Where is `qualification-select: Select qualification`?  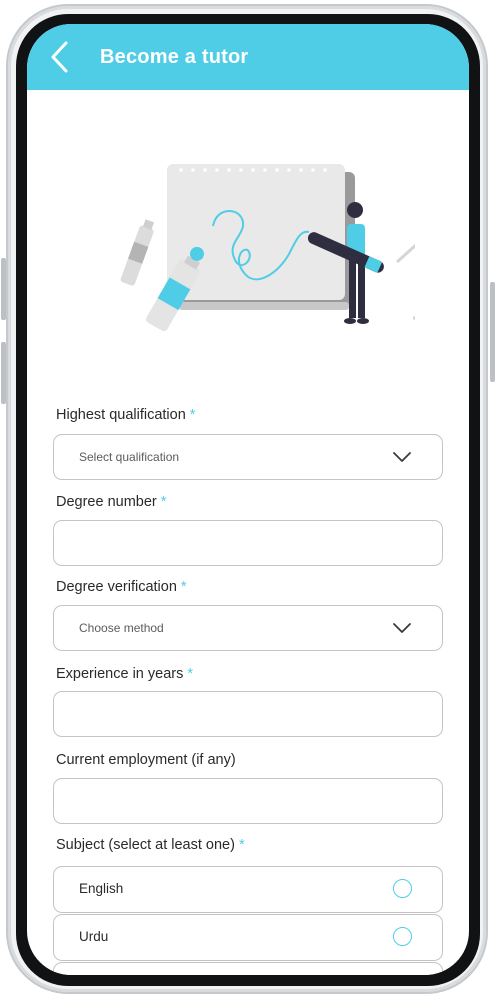 qualification-select: Select qualification is located at coordinates (248, 457).